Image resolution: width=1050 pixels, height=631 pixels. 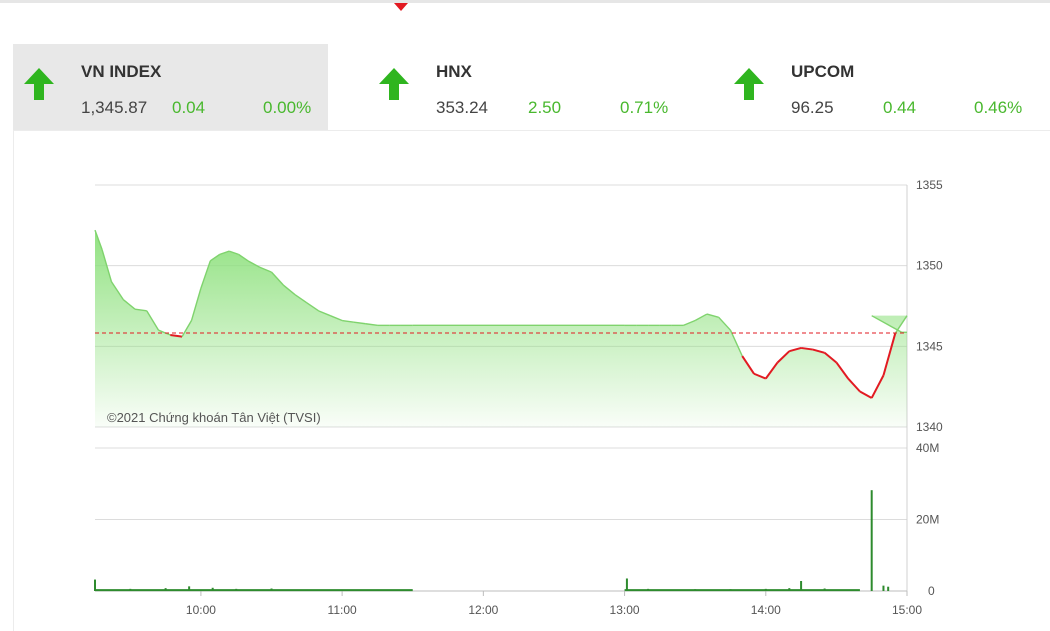 What do you see at coordinates (929, 185) in the screenshot?
I see `price-y-tick-label: 1355` at bounding box center [929, 185].